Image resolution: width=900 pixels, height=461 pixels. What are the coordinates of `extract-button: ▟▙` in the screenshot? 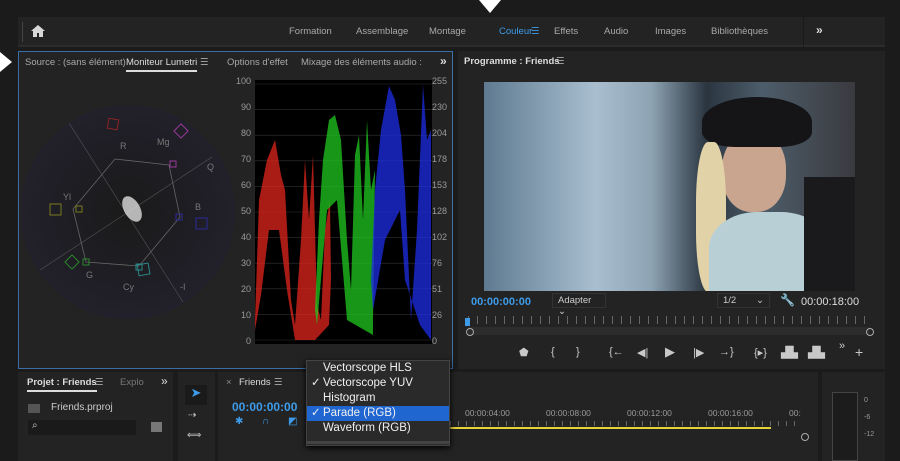 It's located at (816, 352).